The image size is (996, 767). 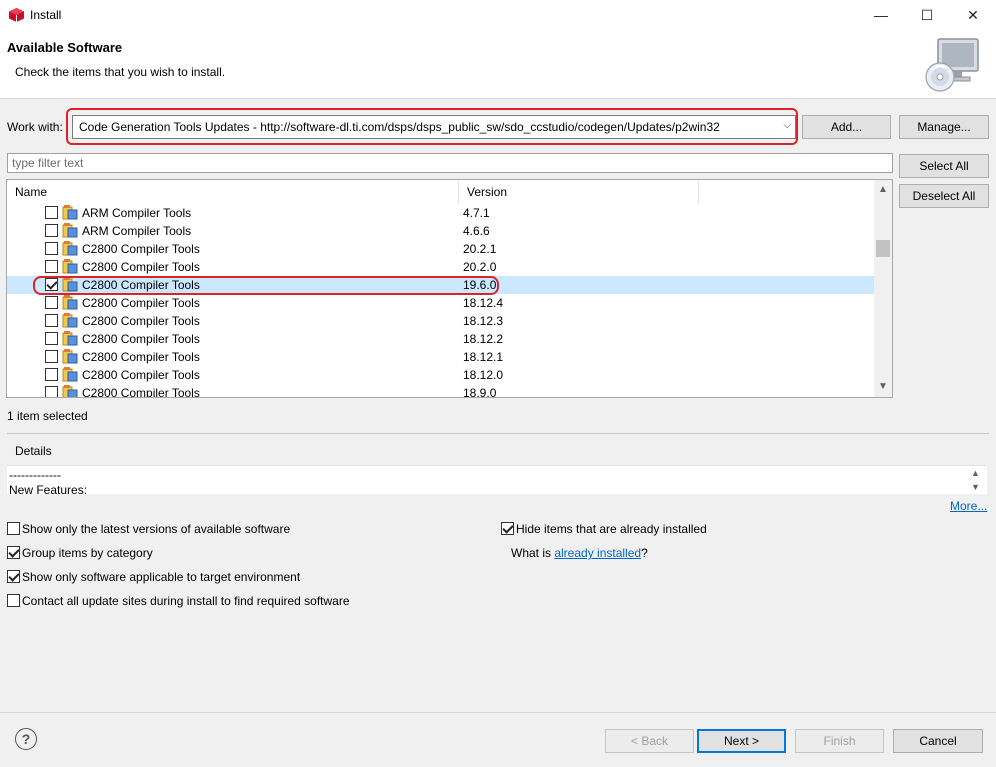 I want to click on group-by-category-checkbox, so click(x=13, y=552).